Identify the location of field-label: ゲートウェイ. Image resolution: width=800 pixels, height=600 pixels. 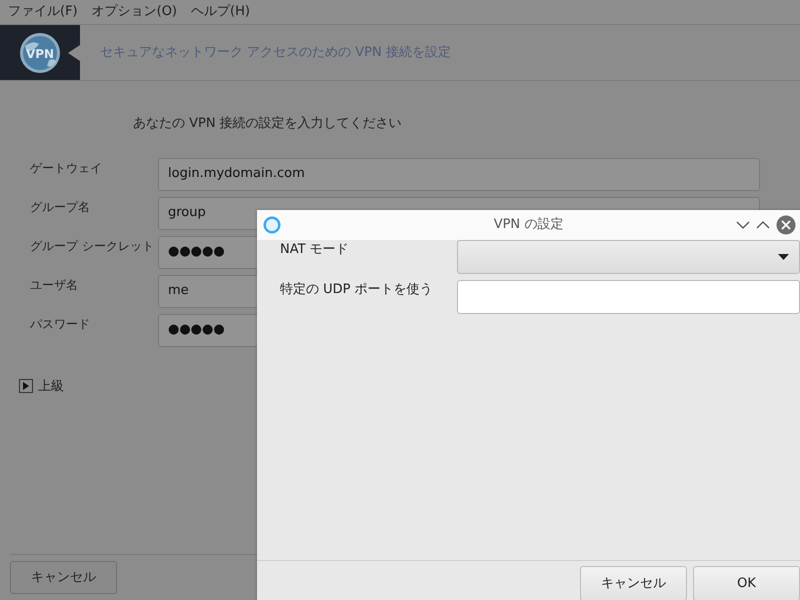
(66, 168).